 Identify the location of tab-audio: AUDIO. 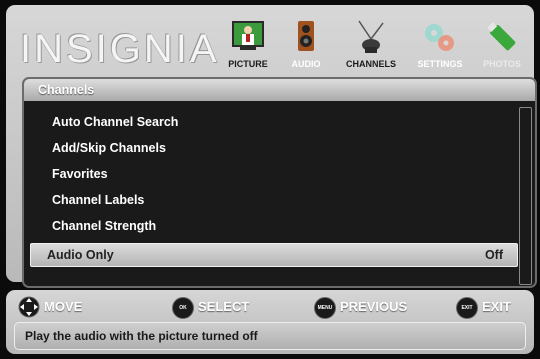
(306, 46).